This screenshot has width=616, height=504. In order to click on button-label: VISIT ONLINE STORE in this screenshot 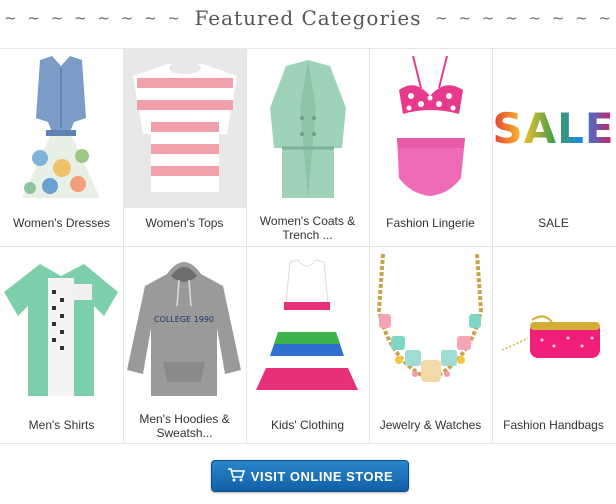, I will do `click(322, 476)`.